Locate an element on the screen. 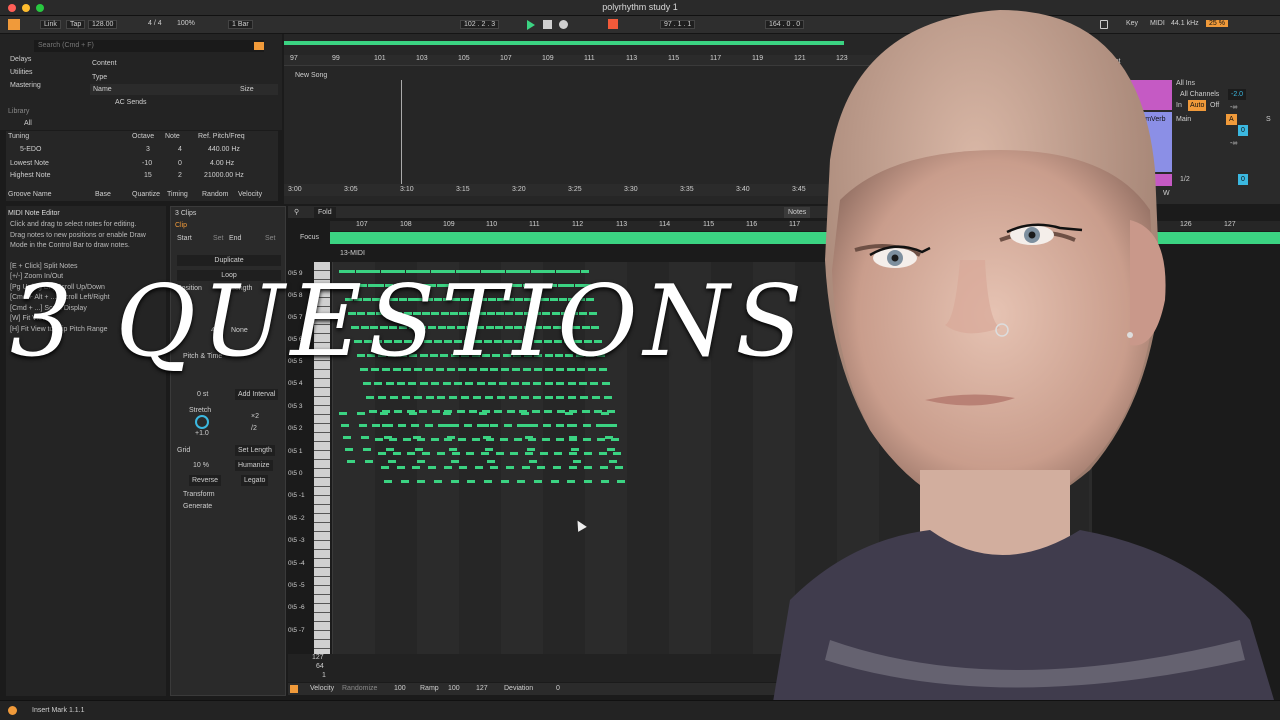 Image resolution: width=1280 pixels, height=720 pixels. generate-header: Generate is located at coordinates (197, 506).